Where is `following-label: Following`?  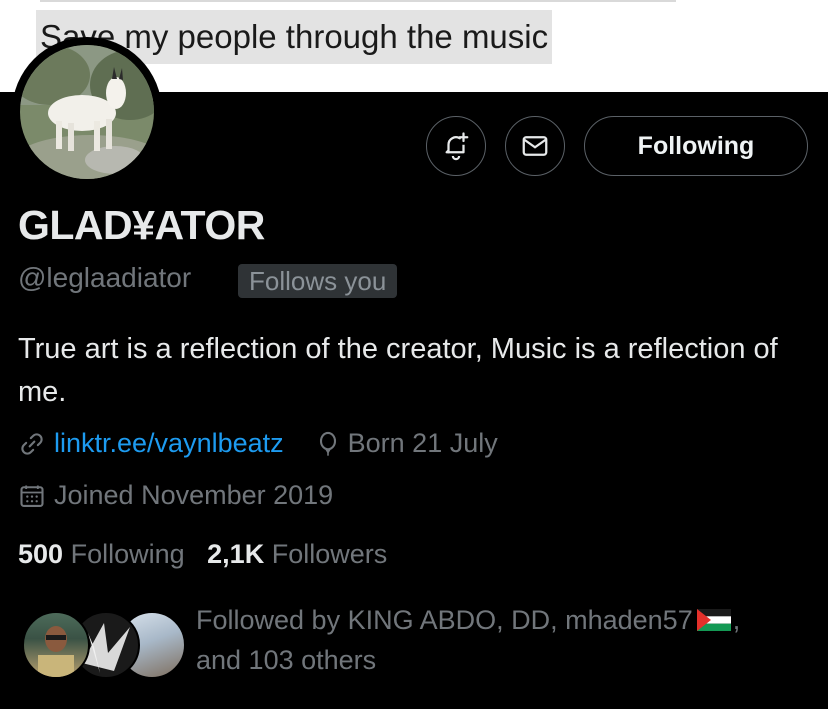
following-label: Following is located at coordinates (127, 554).